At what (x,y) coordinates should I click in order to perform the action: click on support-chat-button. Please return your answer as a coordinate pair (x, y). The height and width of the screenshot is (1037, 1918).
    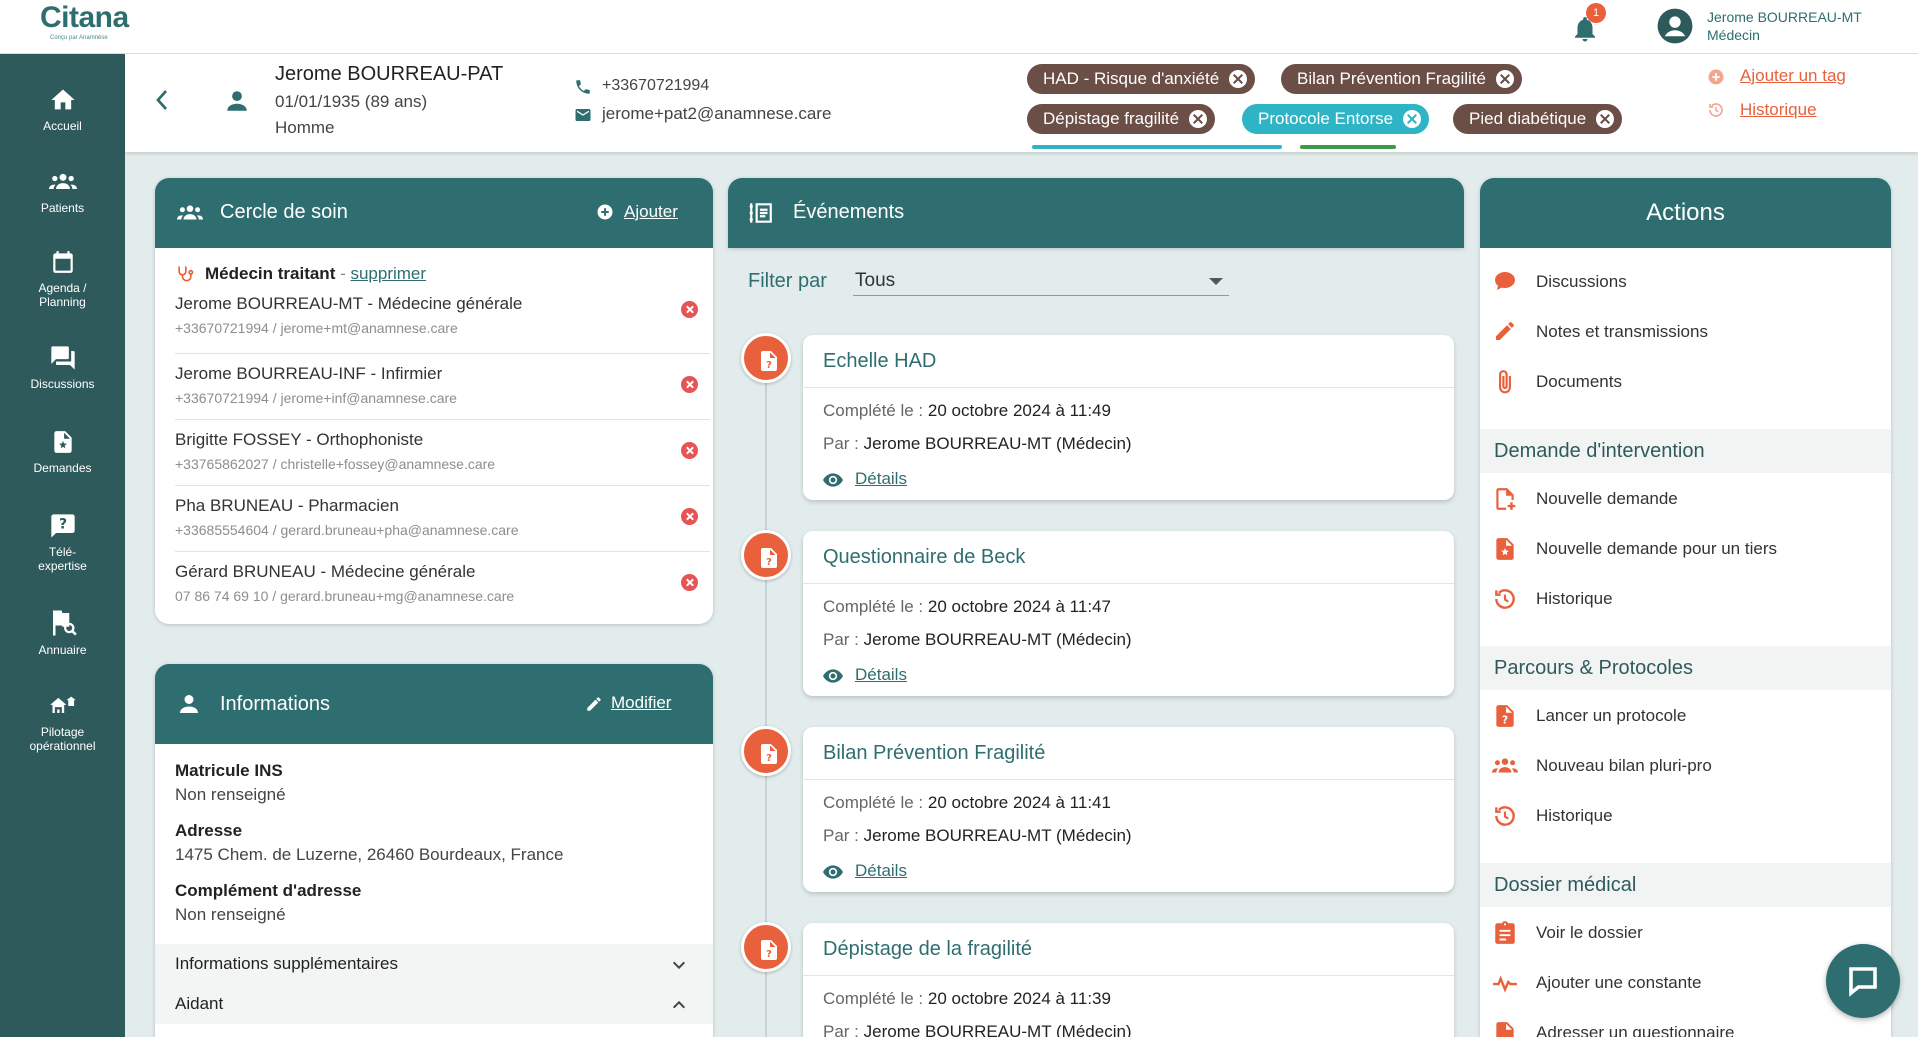
    Looking at the image, I should click on (1863, 981).